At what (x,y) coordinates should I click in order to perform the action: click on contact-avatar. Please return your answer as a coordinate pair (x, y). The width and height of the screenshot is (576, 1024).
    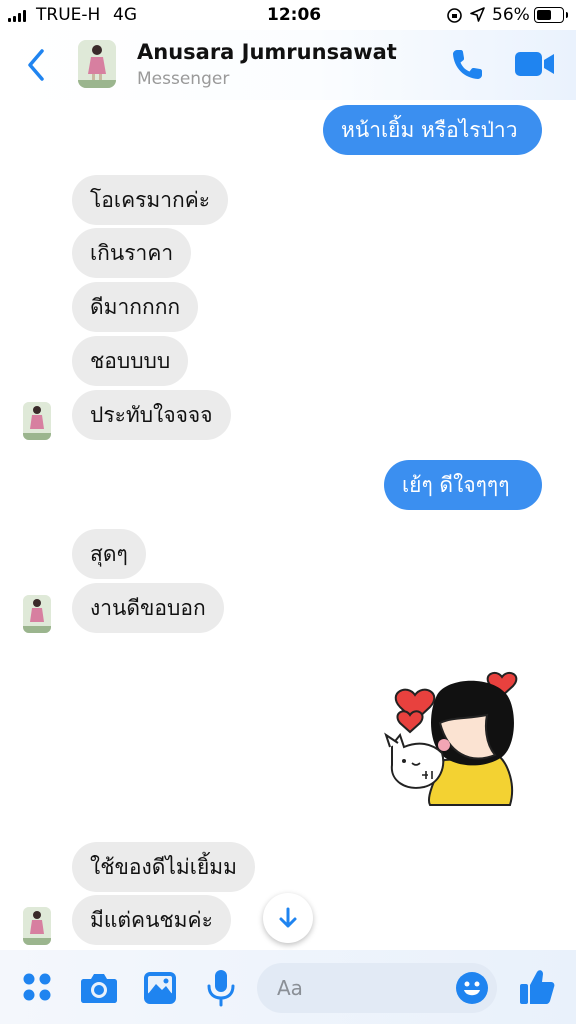
    Looking at the image, I should click on (97, 64).